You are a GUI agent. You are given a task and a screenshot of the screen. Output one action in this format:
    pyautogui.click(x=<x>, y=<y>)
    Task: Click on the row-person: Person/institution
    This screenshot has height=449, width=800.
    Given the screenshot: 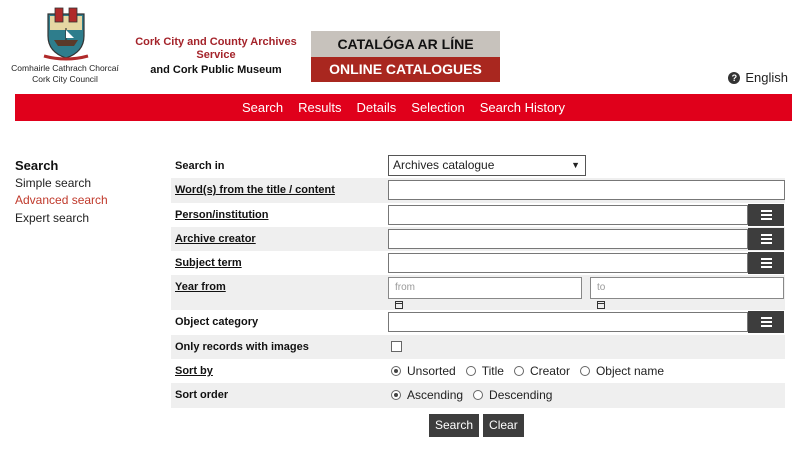 What is the action you would take?
    pyautogui.click(x=478, y=215)
    